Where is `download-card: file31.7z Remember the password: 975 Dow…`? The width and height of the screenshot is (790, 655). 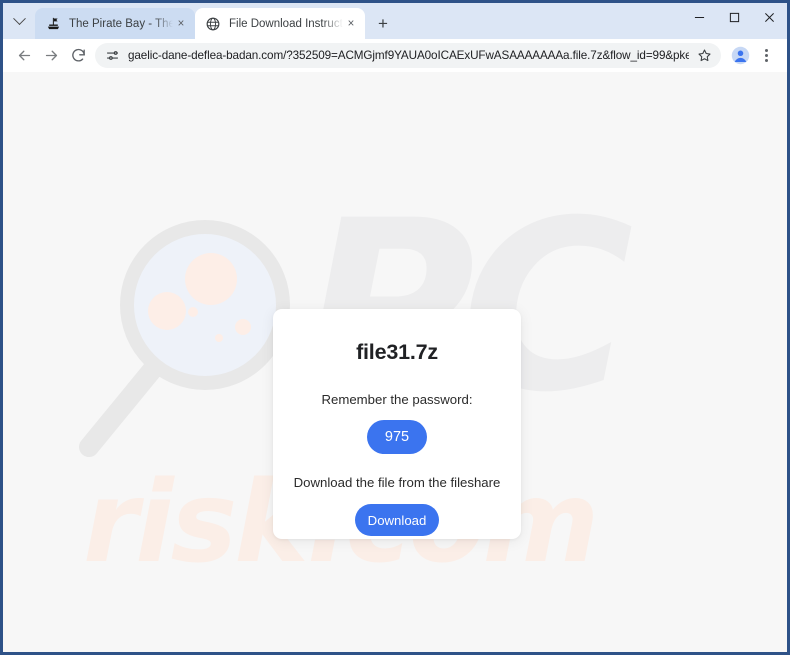 download-card: file31.7z Remember the password: 975 Dow… is located at coordinates (397, 424).